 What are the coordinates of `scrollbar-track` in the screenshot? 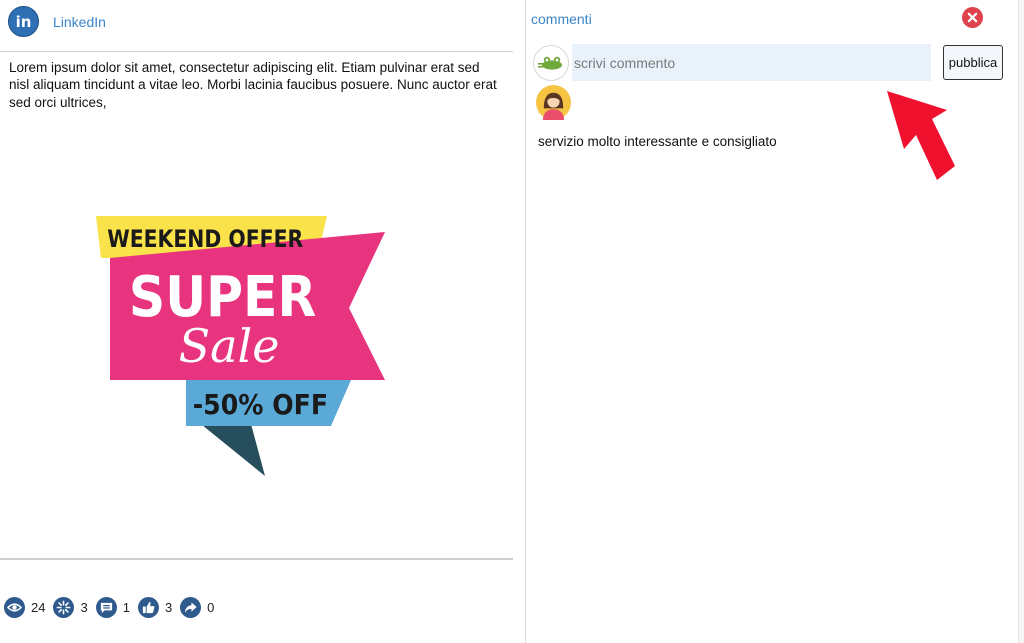 It's located at (1021, 321).